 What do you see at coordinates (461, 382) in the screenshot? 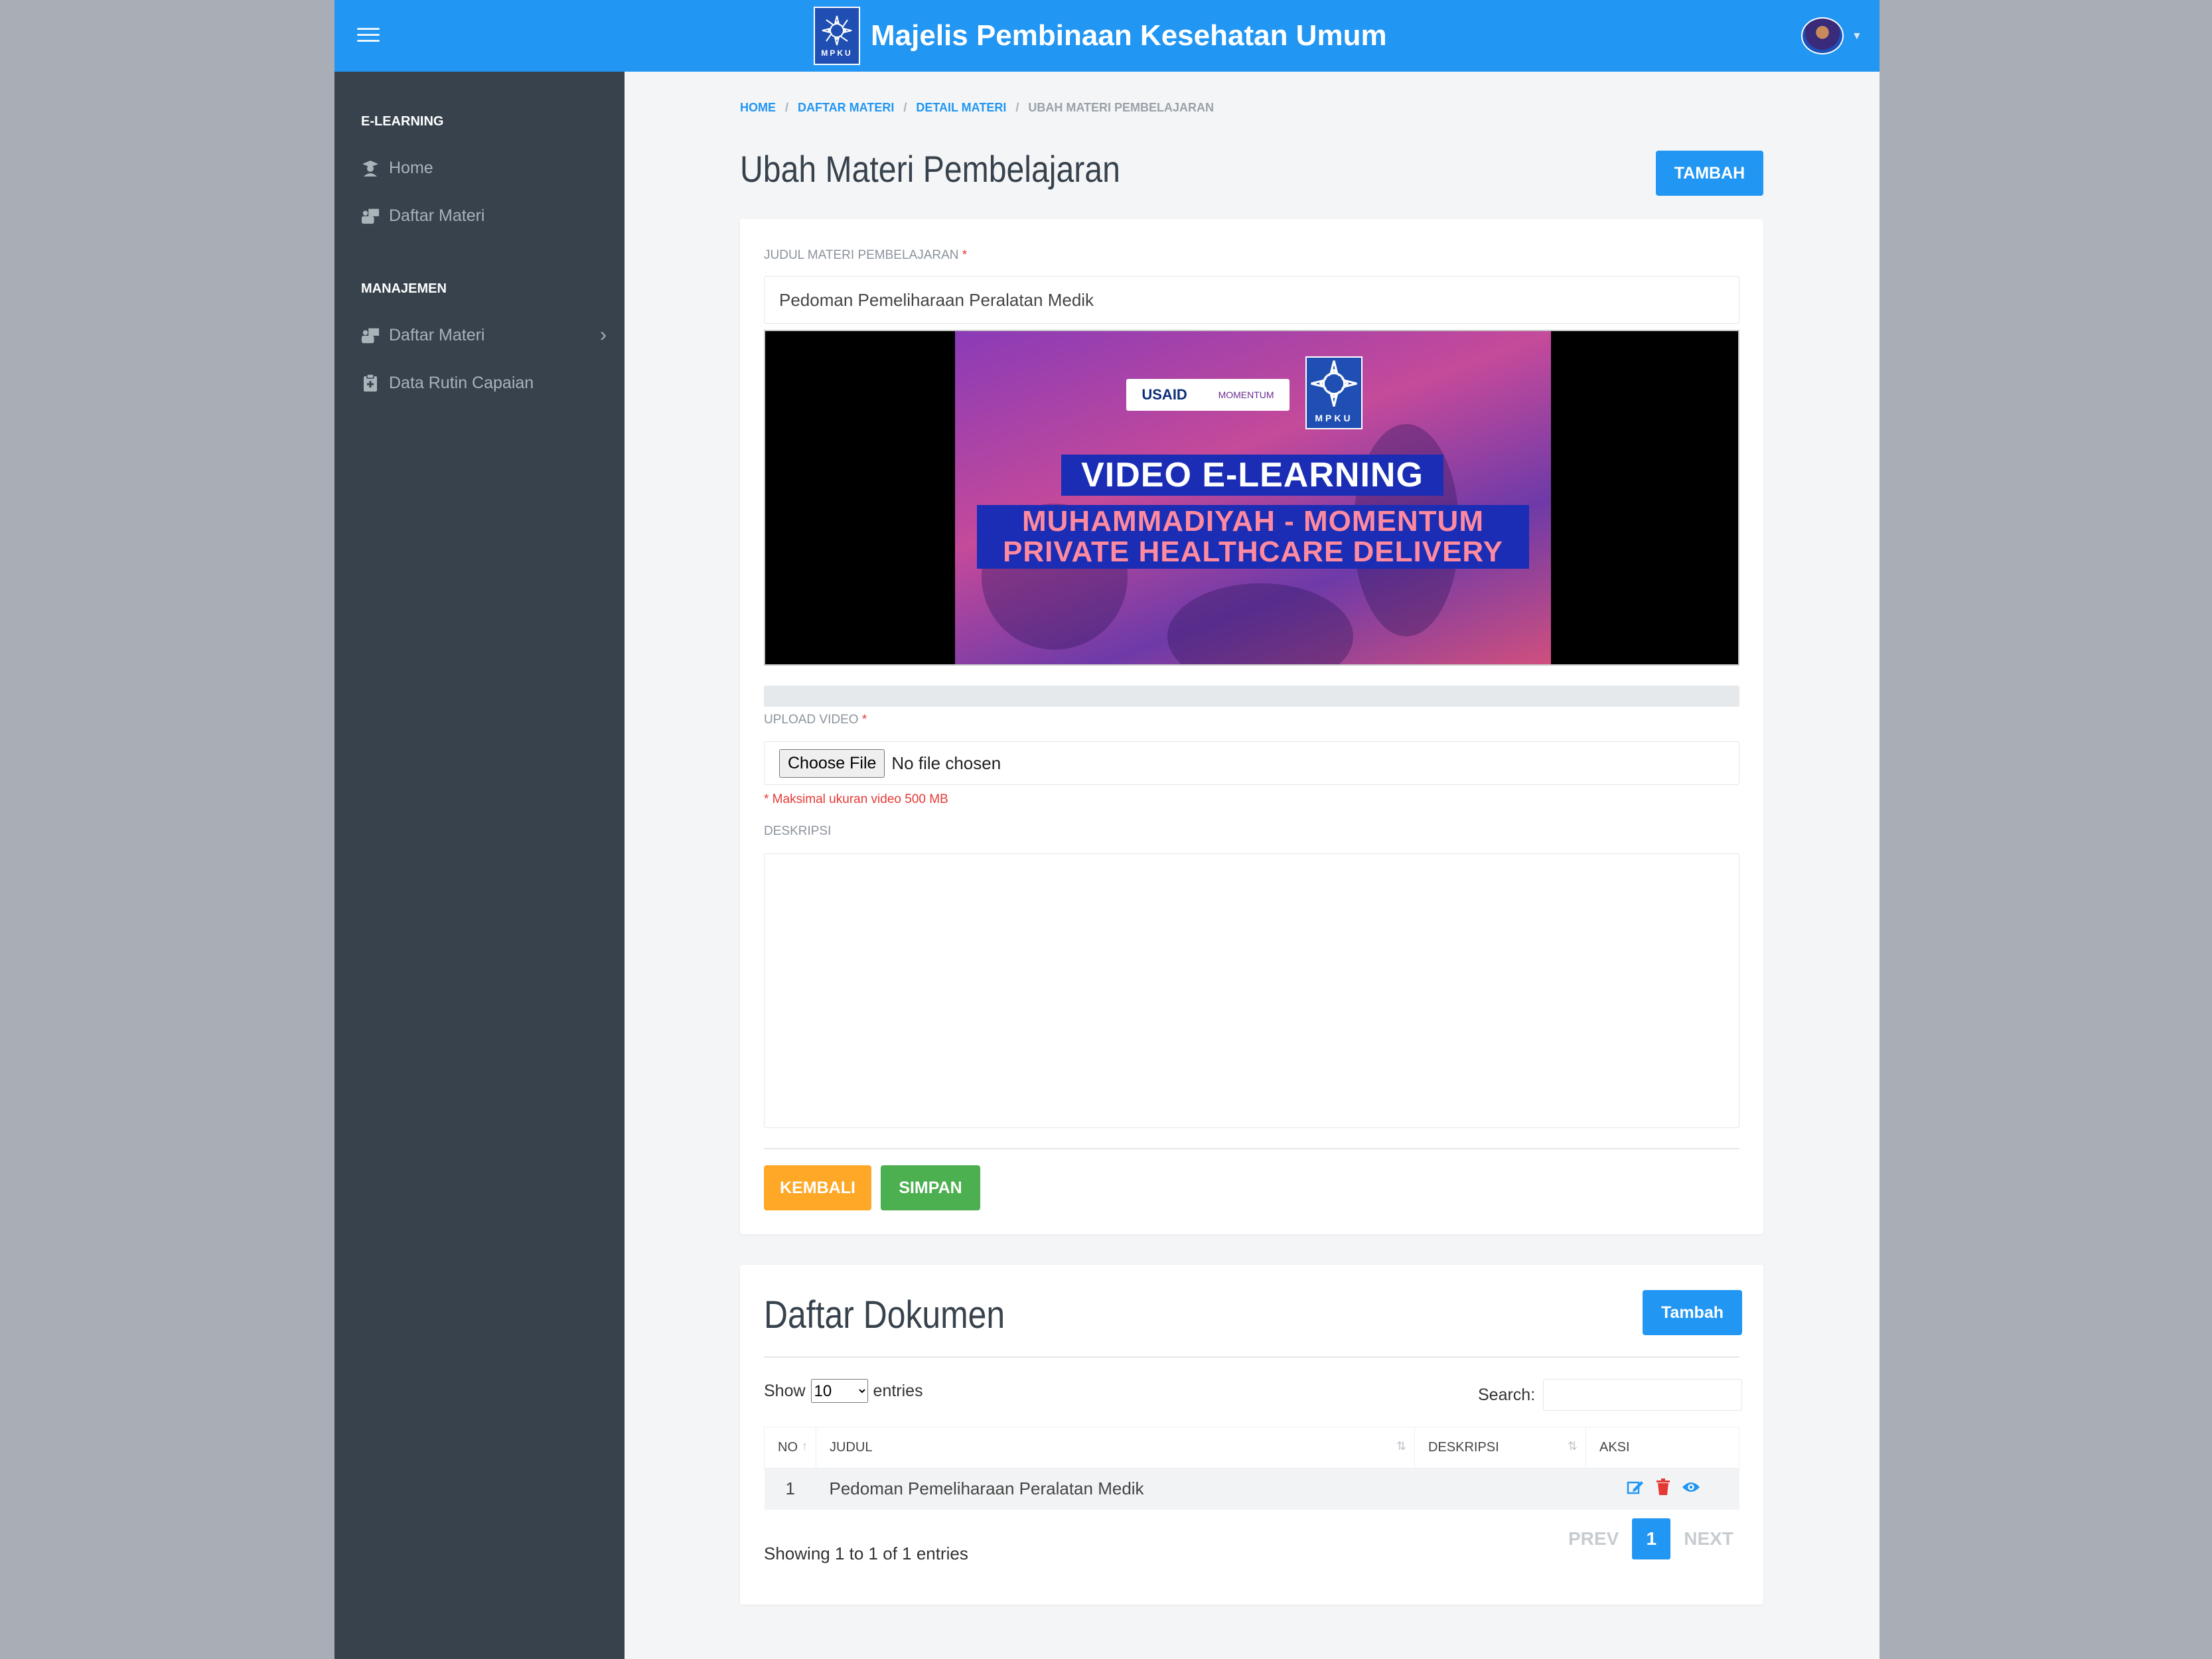
I see `sidebar-item-label: Data Rutin Capaian` at bounding box center [461, 382].